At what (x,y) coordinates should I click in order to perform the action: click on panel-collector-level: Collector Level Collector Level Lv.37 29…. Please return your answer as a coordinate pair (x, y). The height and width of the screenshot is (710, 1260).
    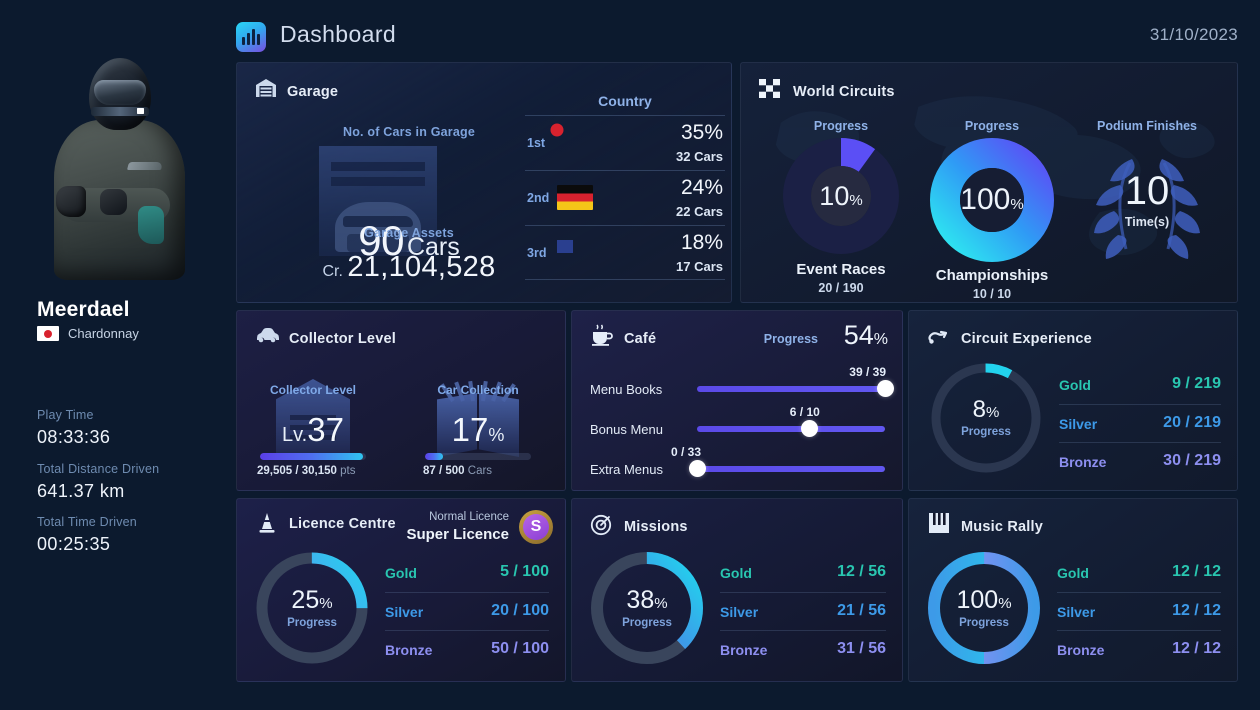
    Looking at the image, I should click on (401, 400).